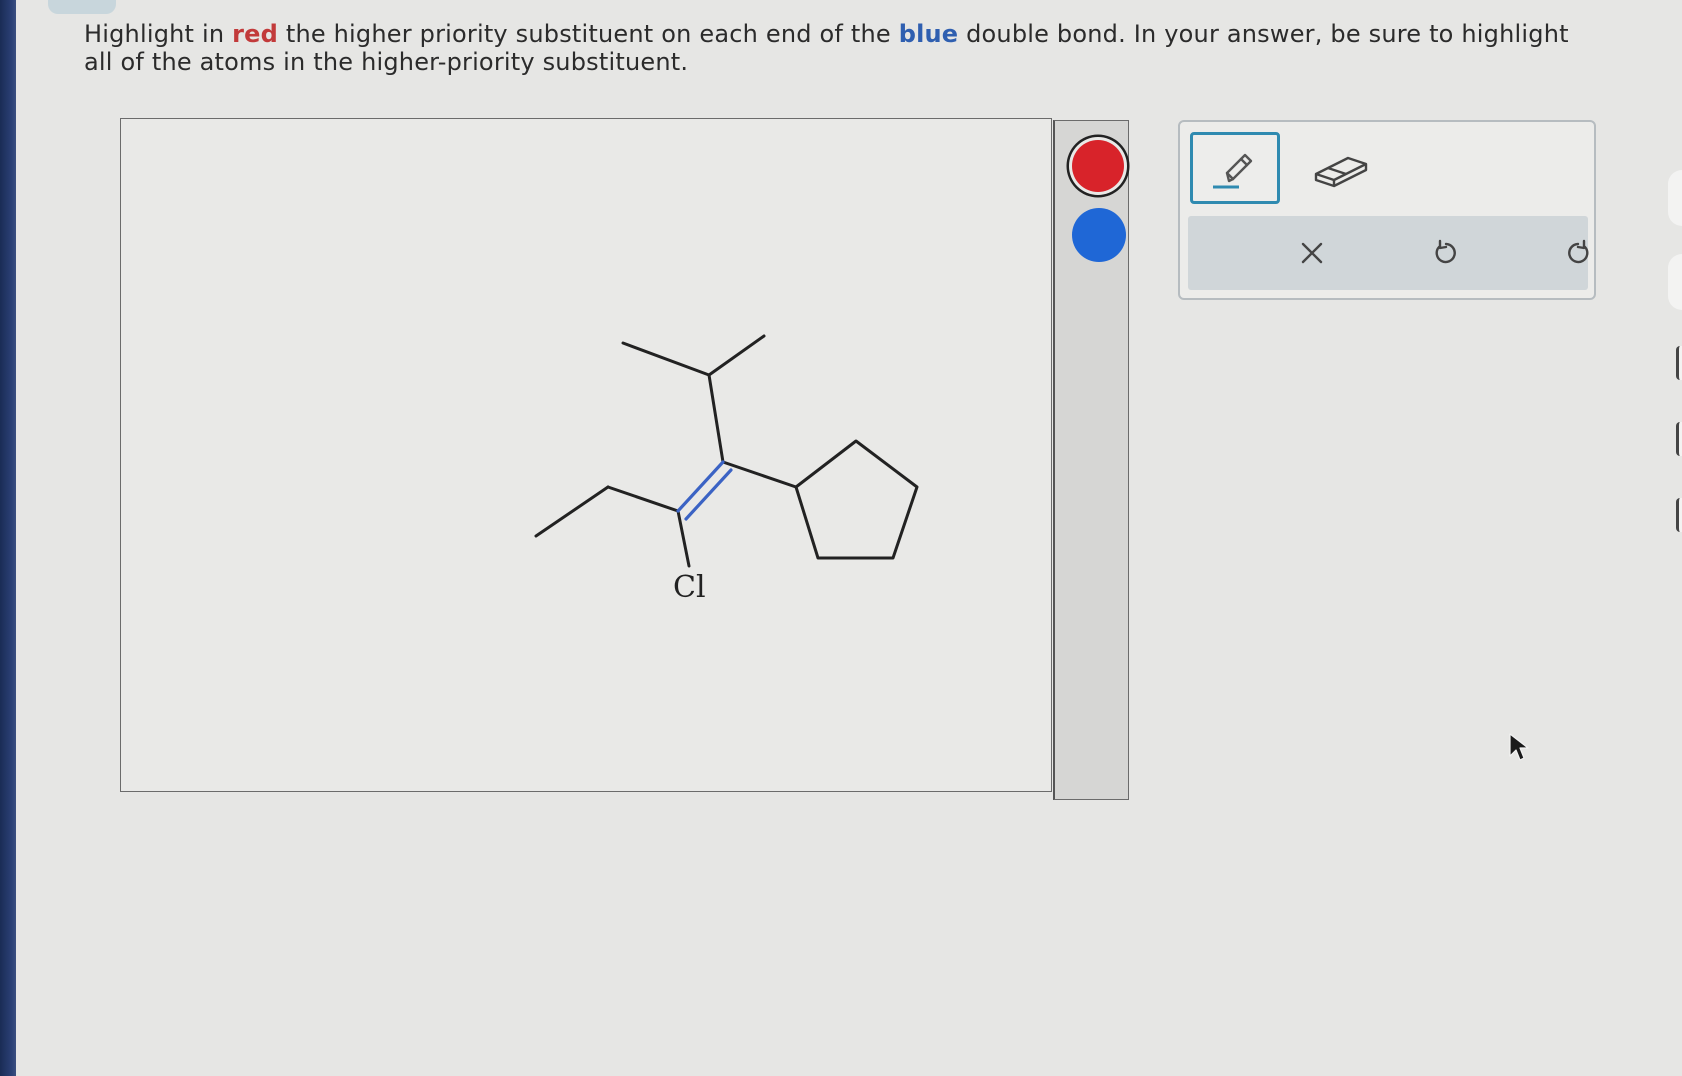 This screenshot has width=1682, height=1076. Describe the element at coordinates (255, 34) in the screenshot. I see `question-red-word: red` at that location.